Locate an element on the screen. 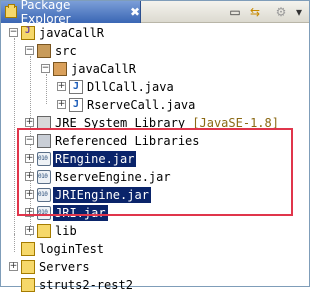  overflow-chevron-icon: ▾ is located at coordinates (299, 12).